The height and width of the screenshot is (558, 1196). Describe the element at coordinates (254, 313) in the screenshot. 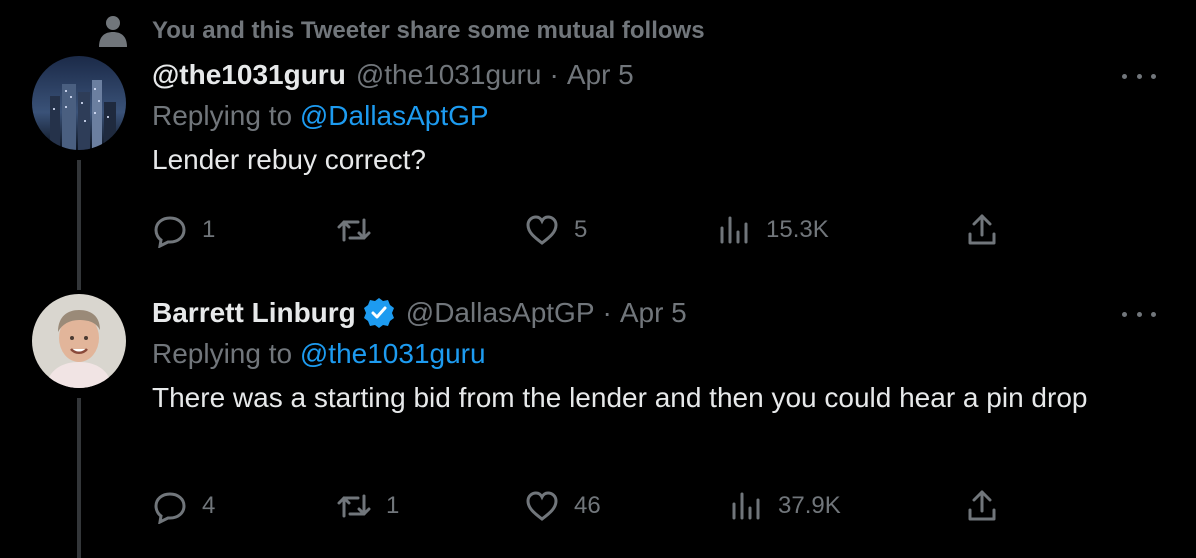

I see `display-name: Barrett Linburg` at that location.